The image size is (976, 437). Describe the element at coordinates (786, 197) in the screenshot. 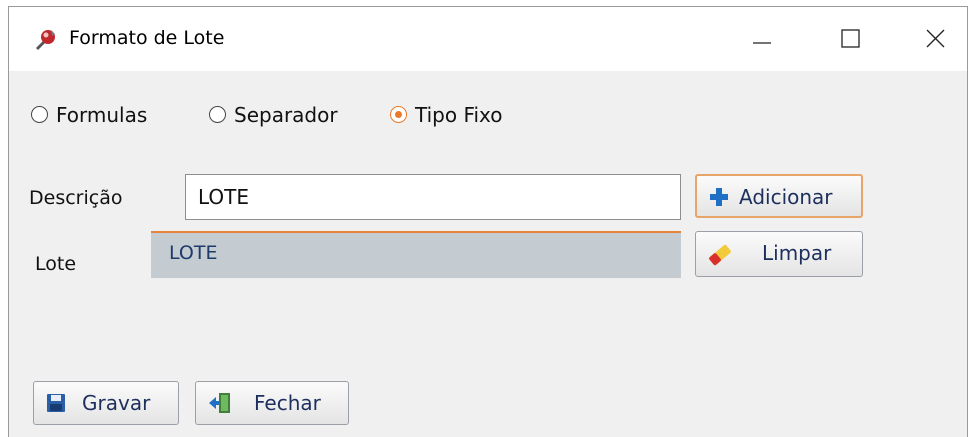

I see `adicionar-label: Adicionar` at that location.